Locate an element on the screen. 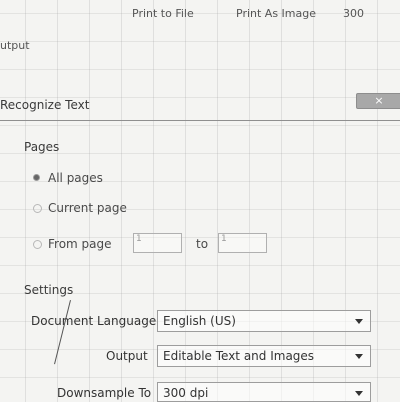  downsample-label: Downsample To is located at coordinates (104, 393).